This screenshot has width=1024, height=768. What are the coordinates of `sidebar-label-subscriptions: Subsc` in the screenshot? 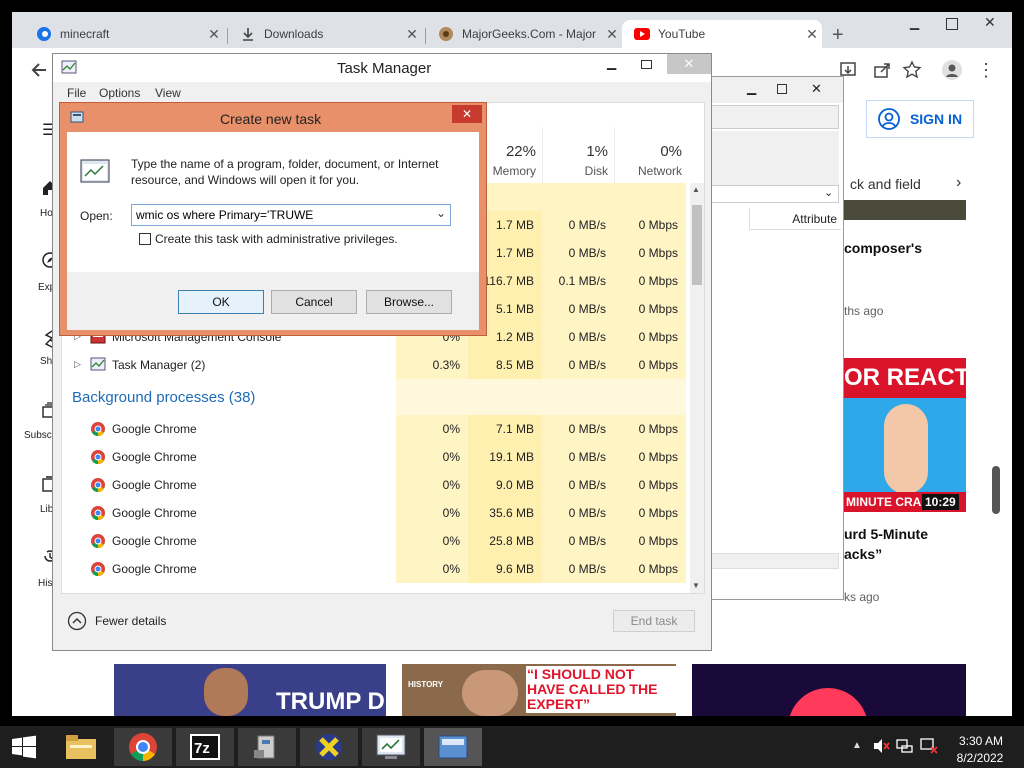 It's located at (38, 435).